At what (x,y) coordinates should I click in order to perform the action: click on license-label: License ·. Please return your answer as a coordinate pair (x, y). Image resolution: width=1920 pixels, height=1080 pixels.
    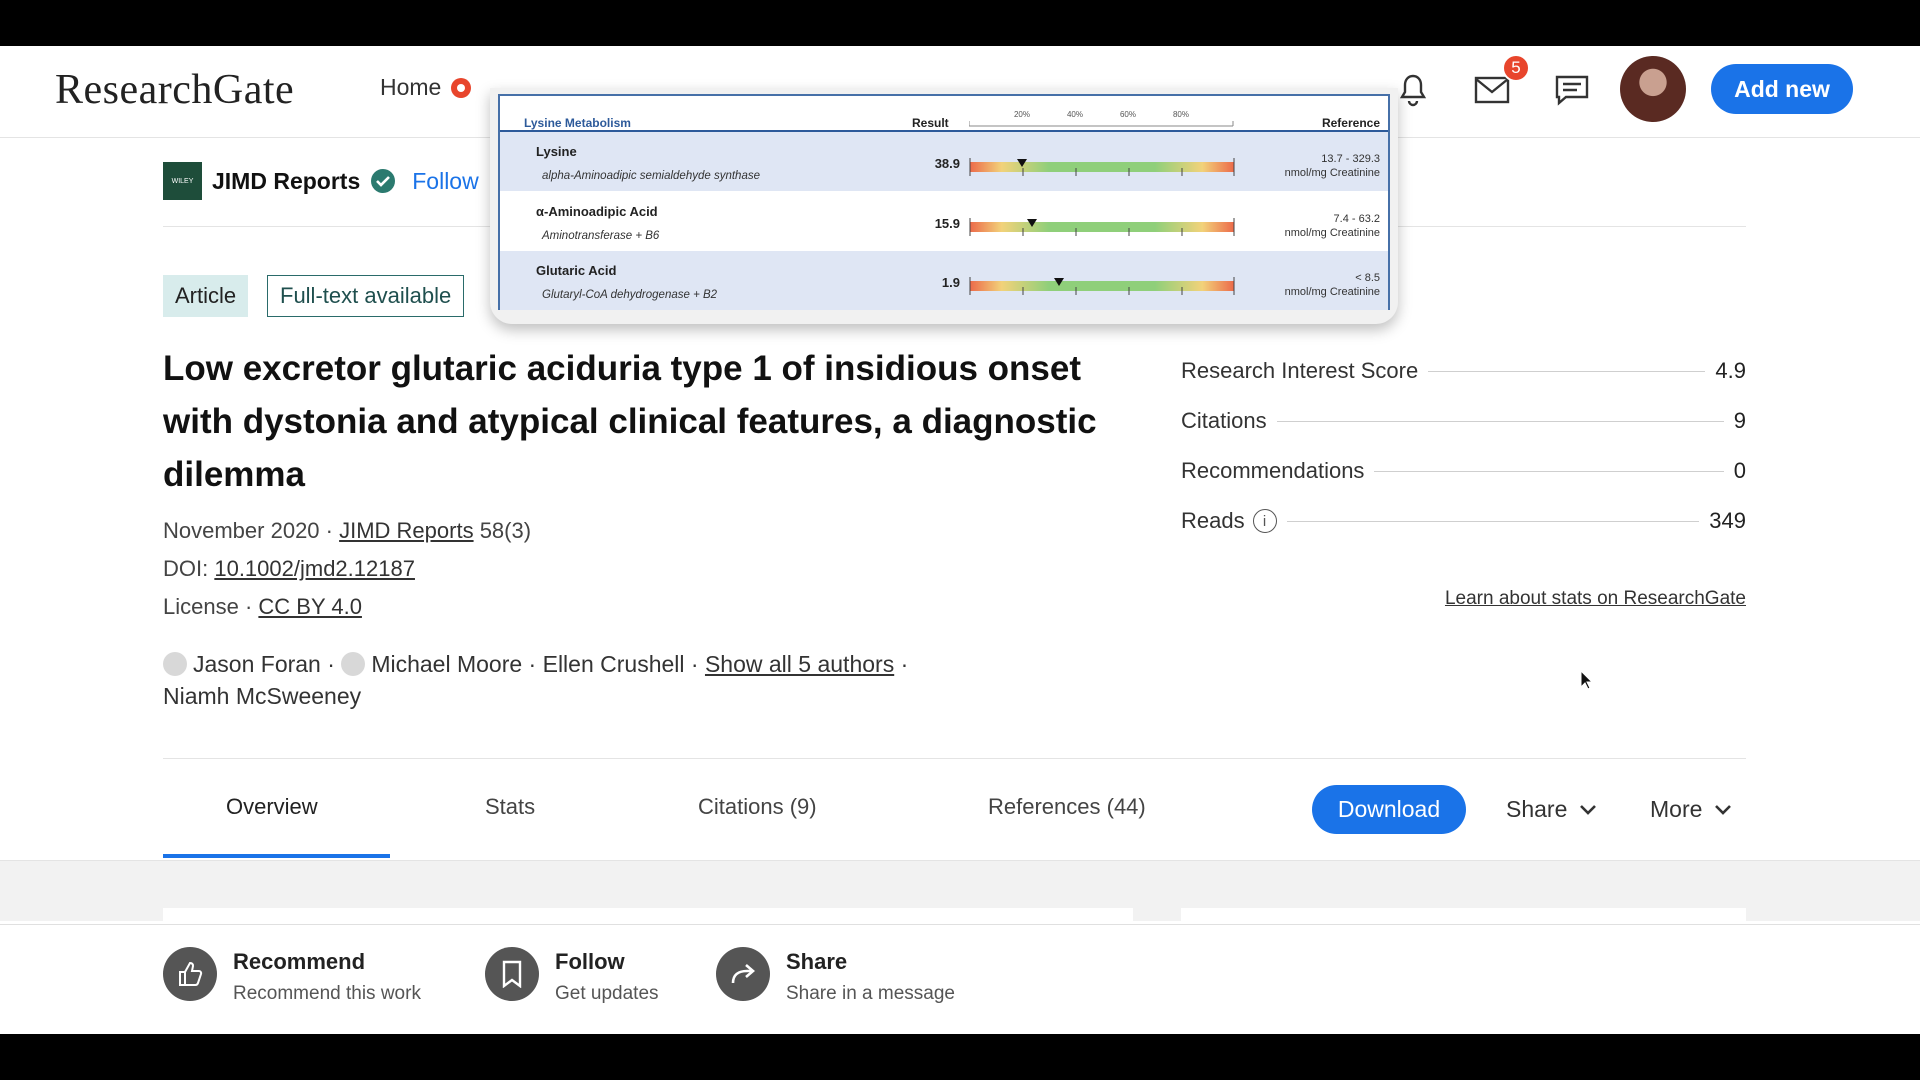
    Looking at the image, I should click on (211, 606).